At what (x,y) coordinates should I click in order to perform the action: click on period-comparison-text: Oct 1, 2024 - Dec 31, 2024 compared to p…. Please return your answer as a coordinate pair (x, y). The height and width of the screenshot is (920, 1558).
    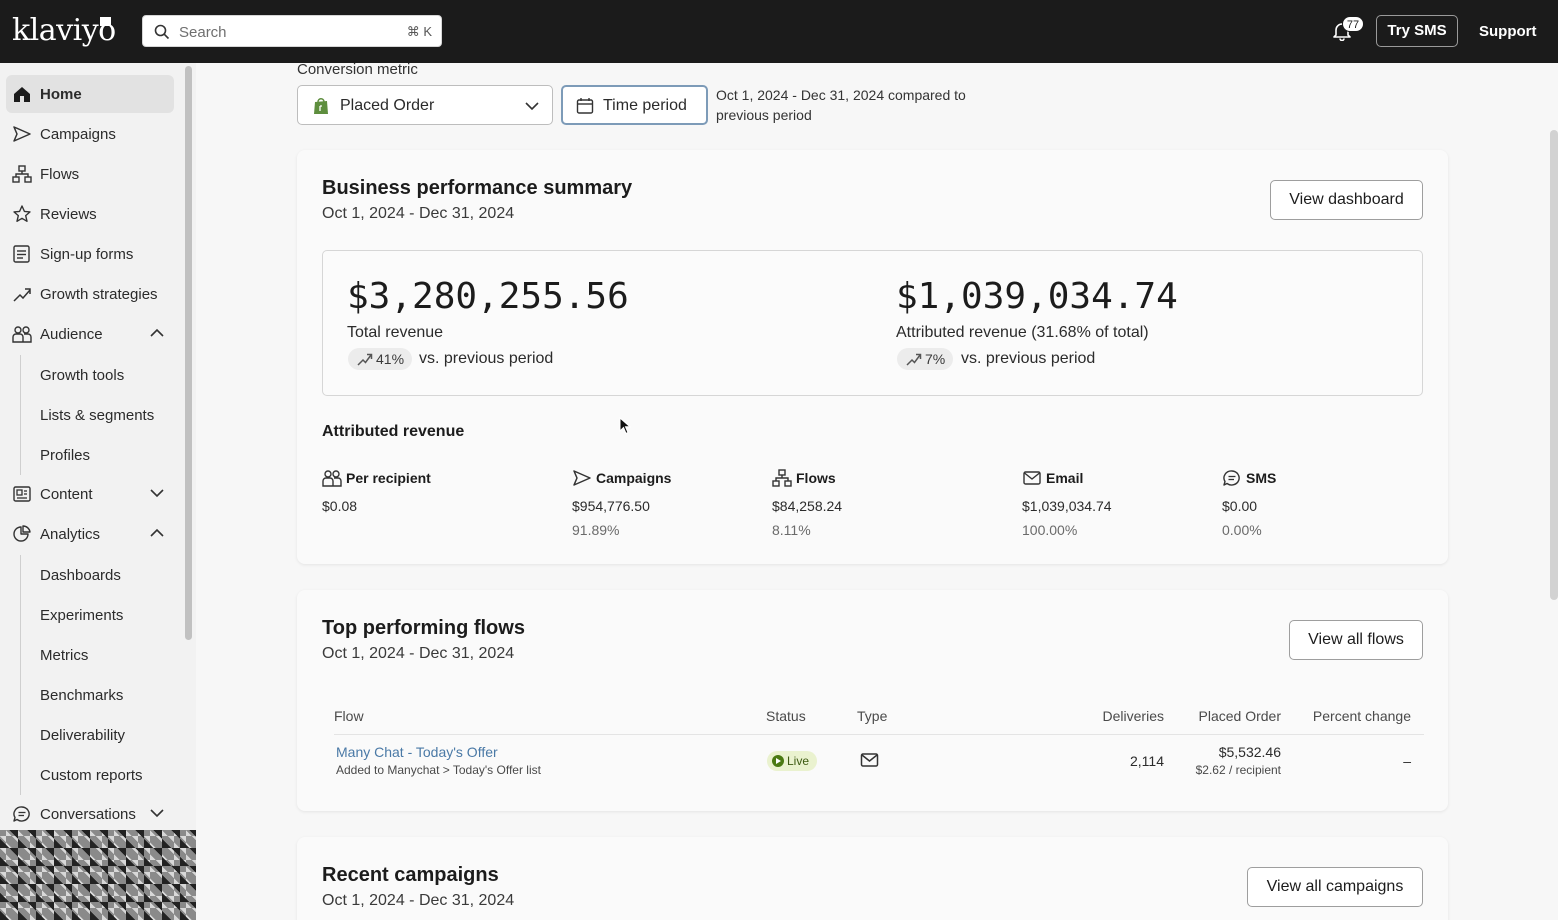
    Looking at the image, I should click on (841, 105).